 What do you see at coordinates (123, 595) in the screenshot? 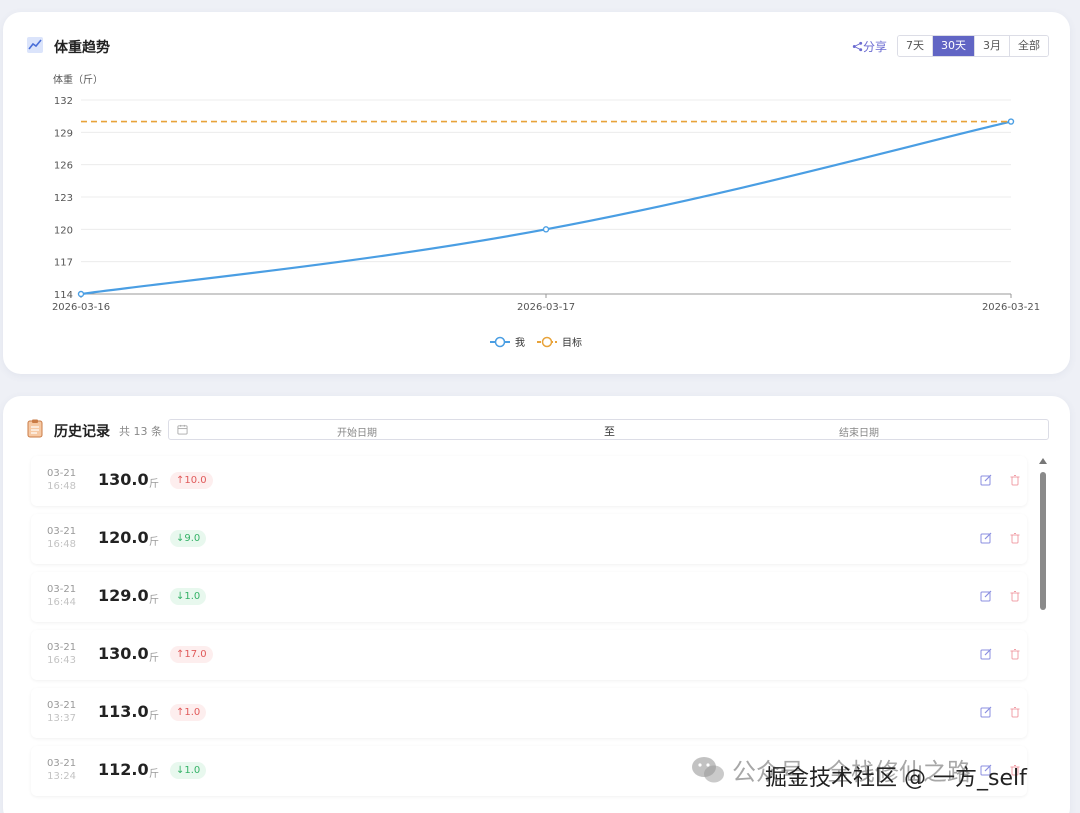
I see `record-weight: 129.0` at bounding box center [123, 595].